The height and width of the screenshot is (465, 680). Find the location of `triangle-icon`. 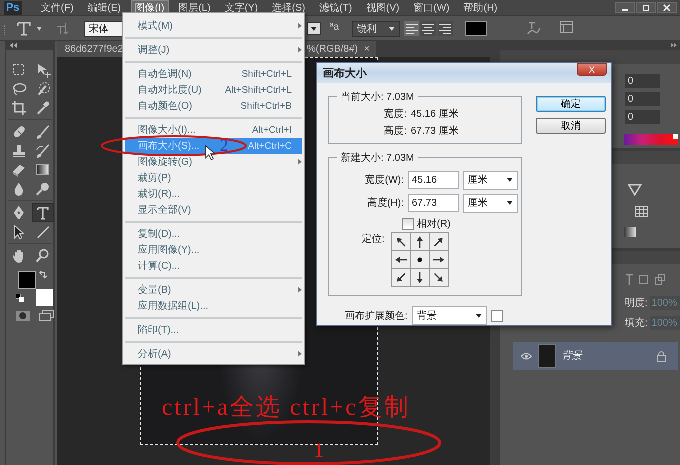

triangle-icon is located at coordinates (635, 190).